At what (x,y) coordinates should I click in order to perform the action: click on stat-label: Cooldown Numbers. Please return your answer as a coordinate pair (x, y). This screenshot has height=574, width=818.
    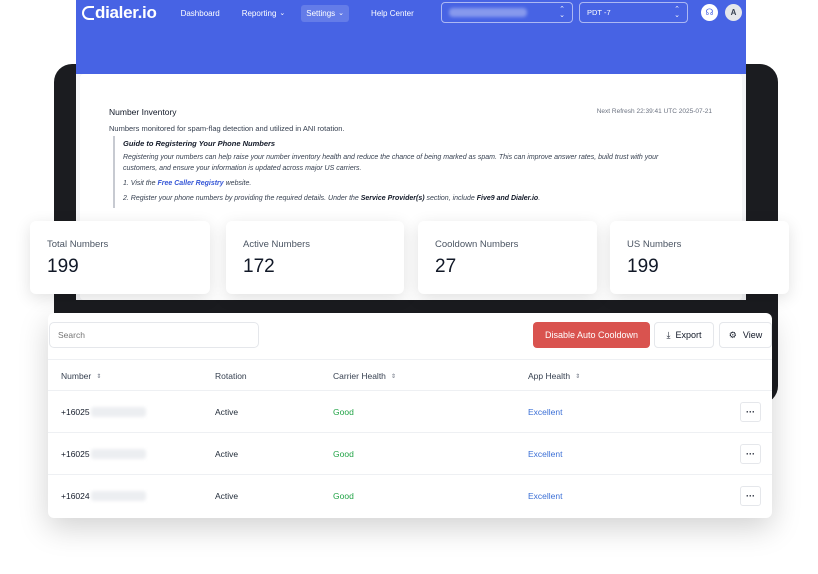
    Looking at the image, I should click on (477, 244).